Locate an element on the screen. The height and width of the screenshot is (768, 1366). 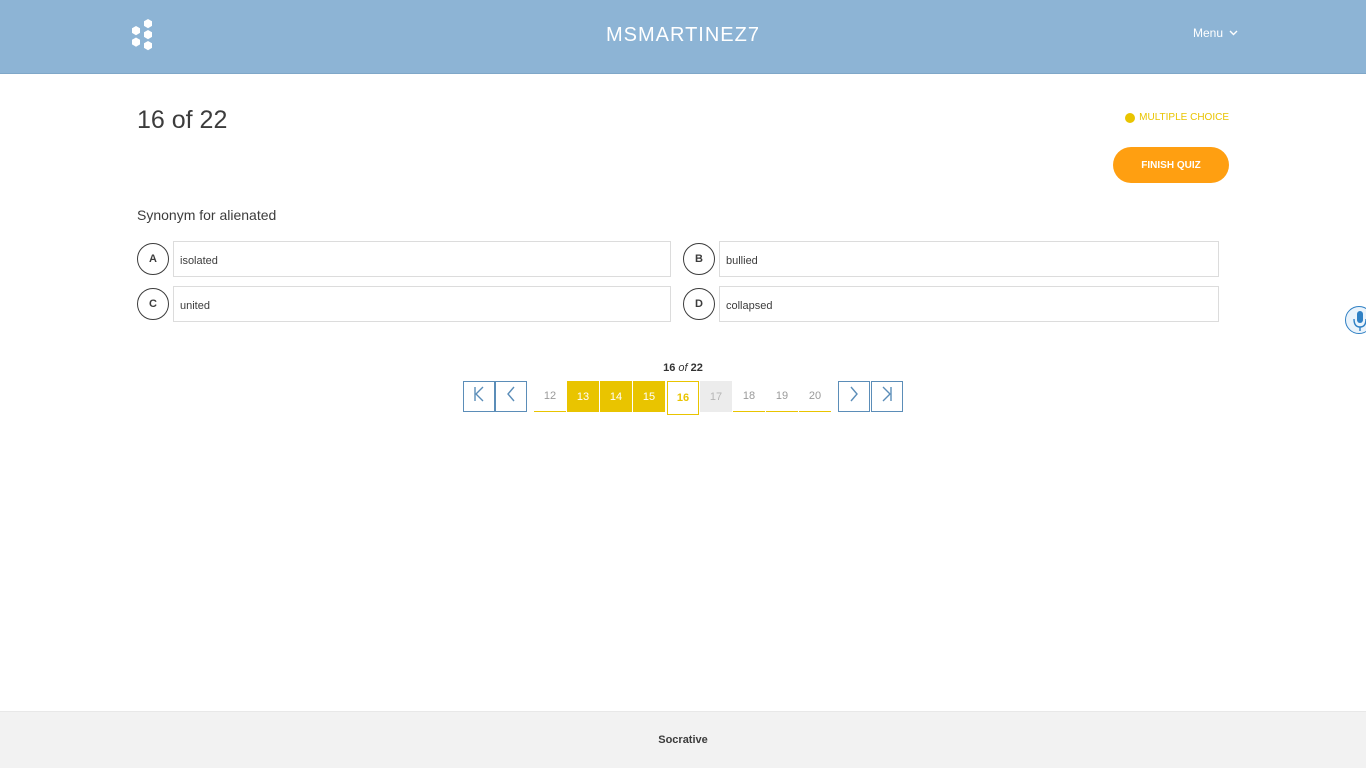
question-text: Synonym for alienated is located at coordinates (207, 215).